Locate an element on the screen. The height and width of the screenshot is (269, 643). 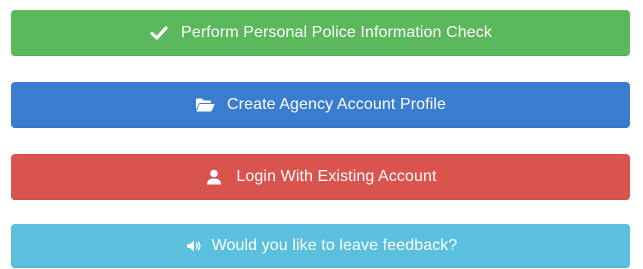
leave-feedback-label: Would you like to leave feedback? is located at coordinates (334, 245).